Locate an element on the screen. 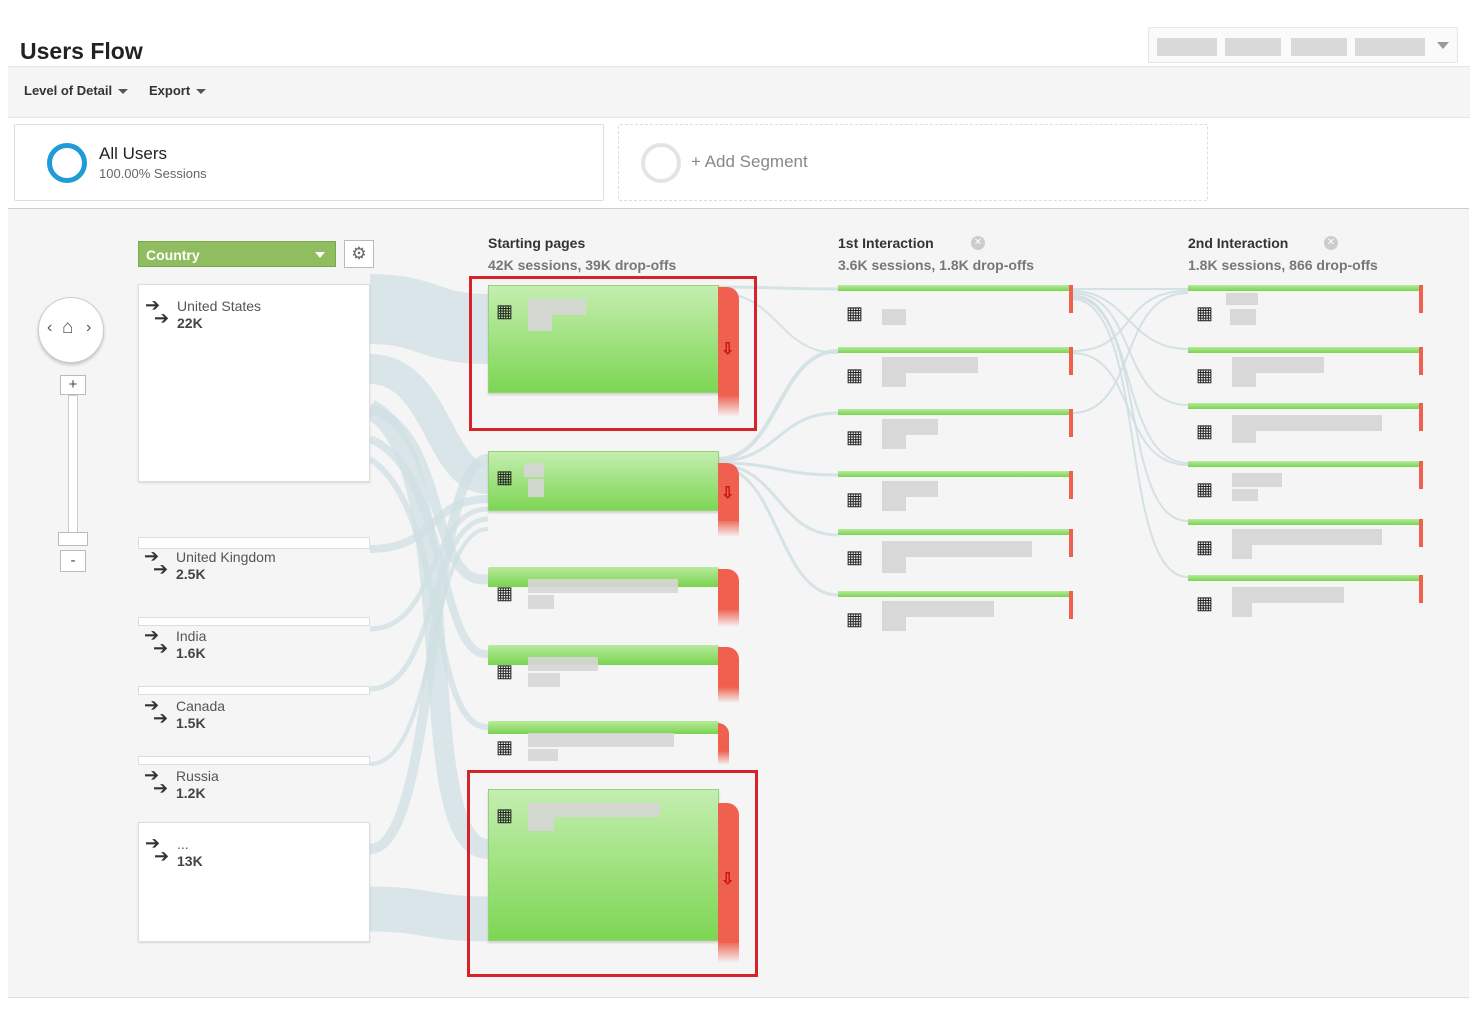  highlight-box is located at coordinates (613, 353).